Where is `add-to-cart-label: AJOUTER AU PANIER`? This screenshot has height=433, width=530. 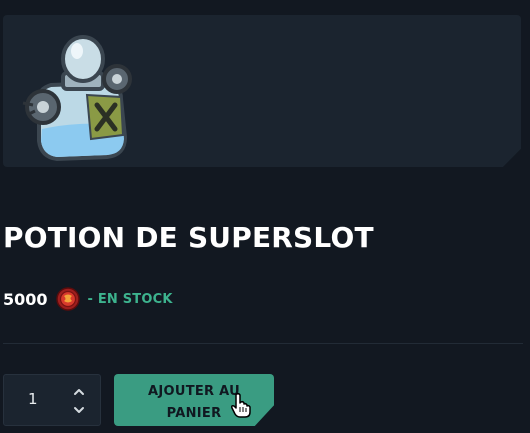 add-to-cart-label: AJOUTER AU PANIER is located at coordinates (193, 402).